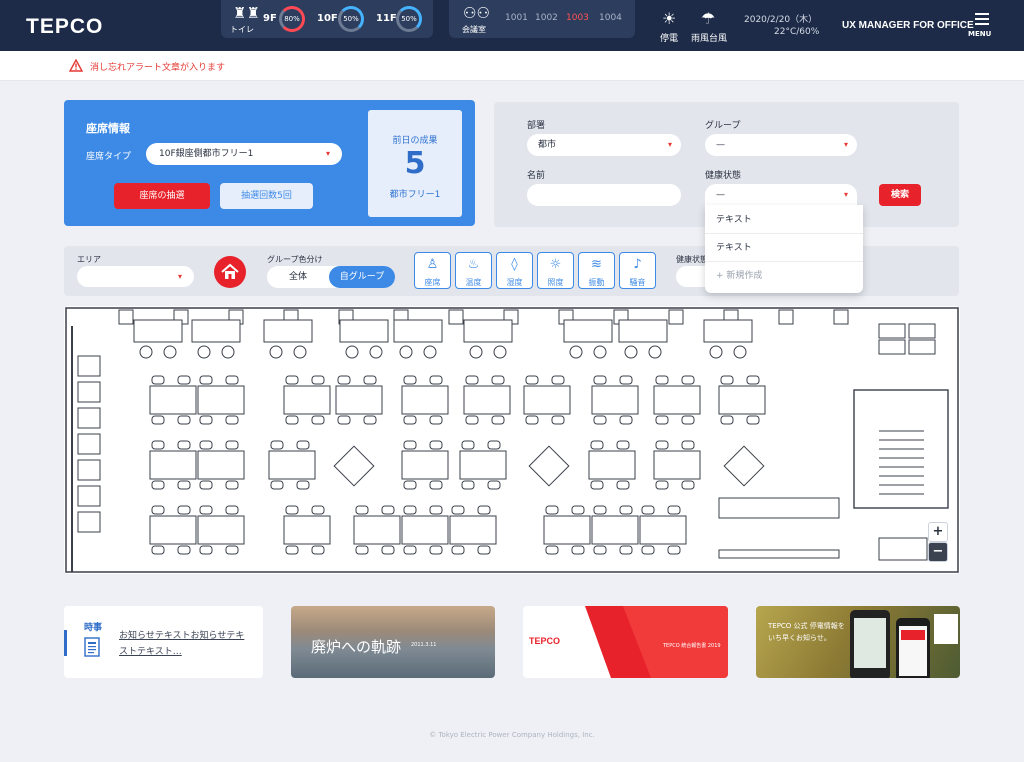  I want to click on sensor-label: 振動, so click(596, 282).